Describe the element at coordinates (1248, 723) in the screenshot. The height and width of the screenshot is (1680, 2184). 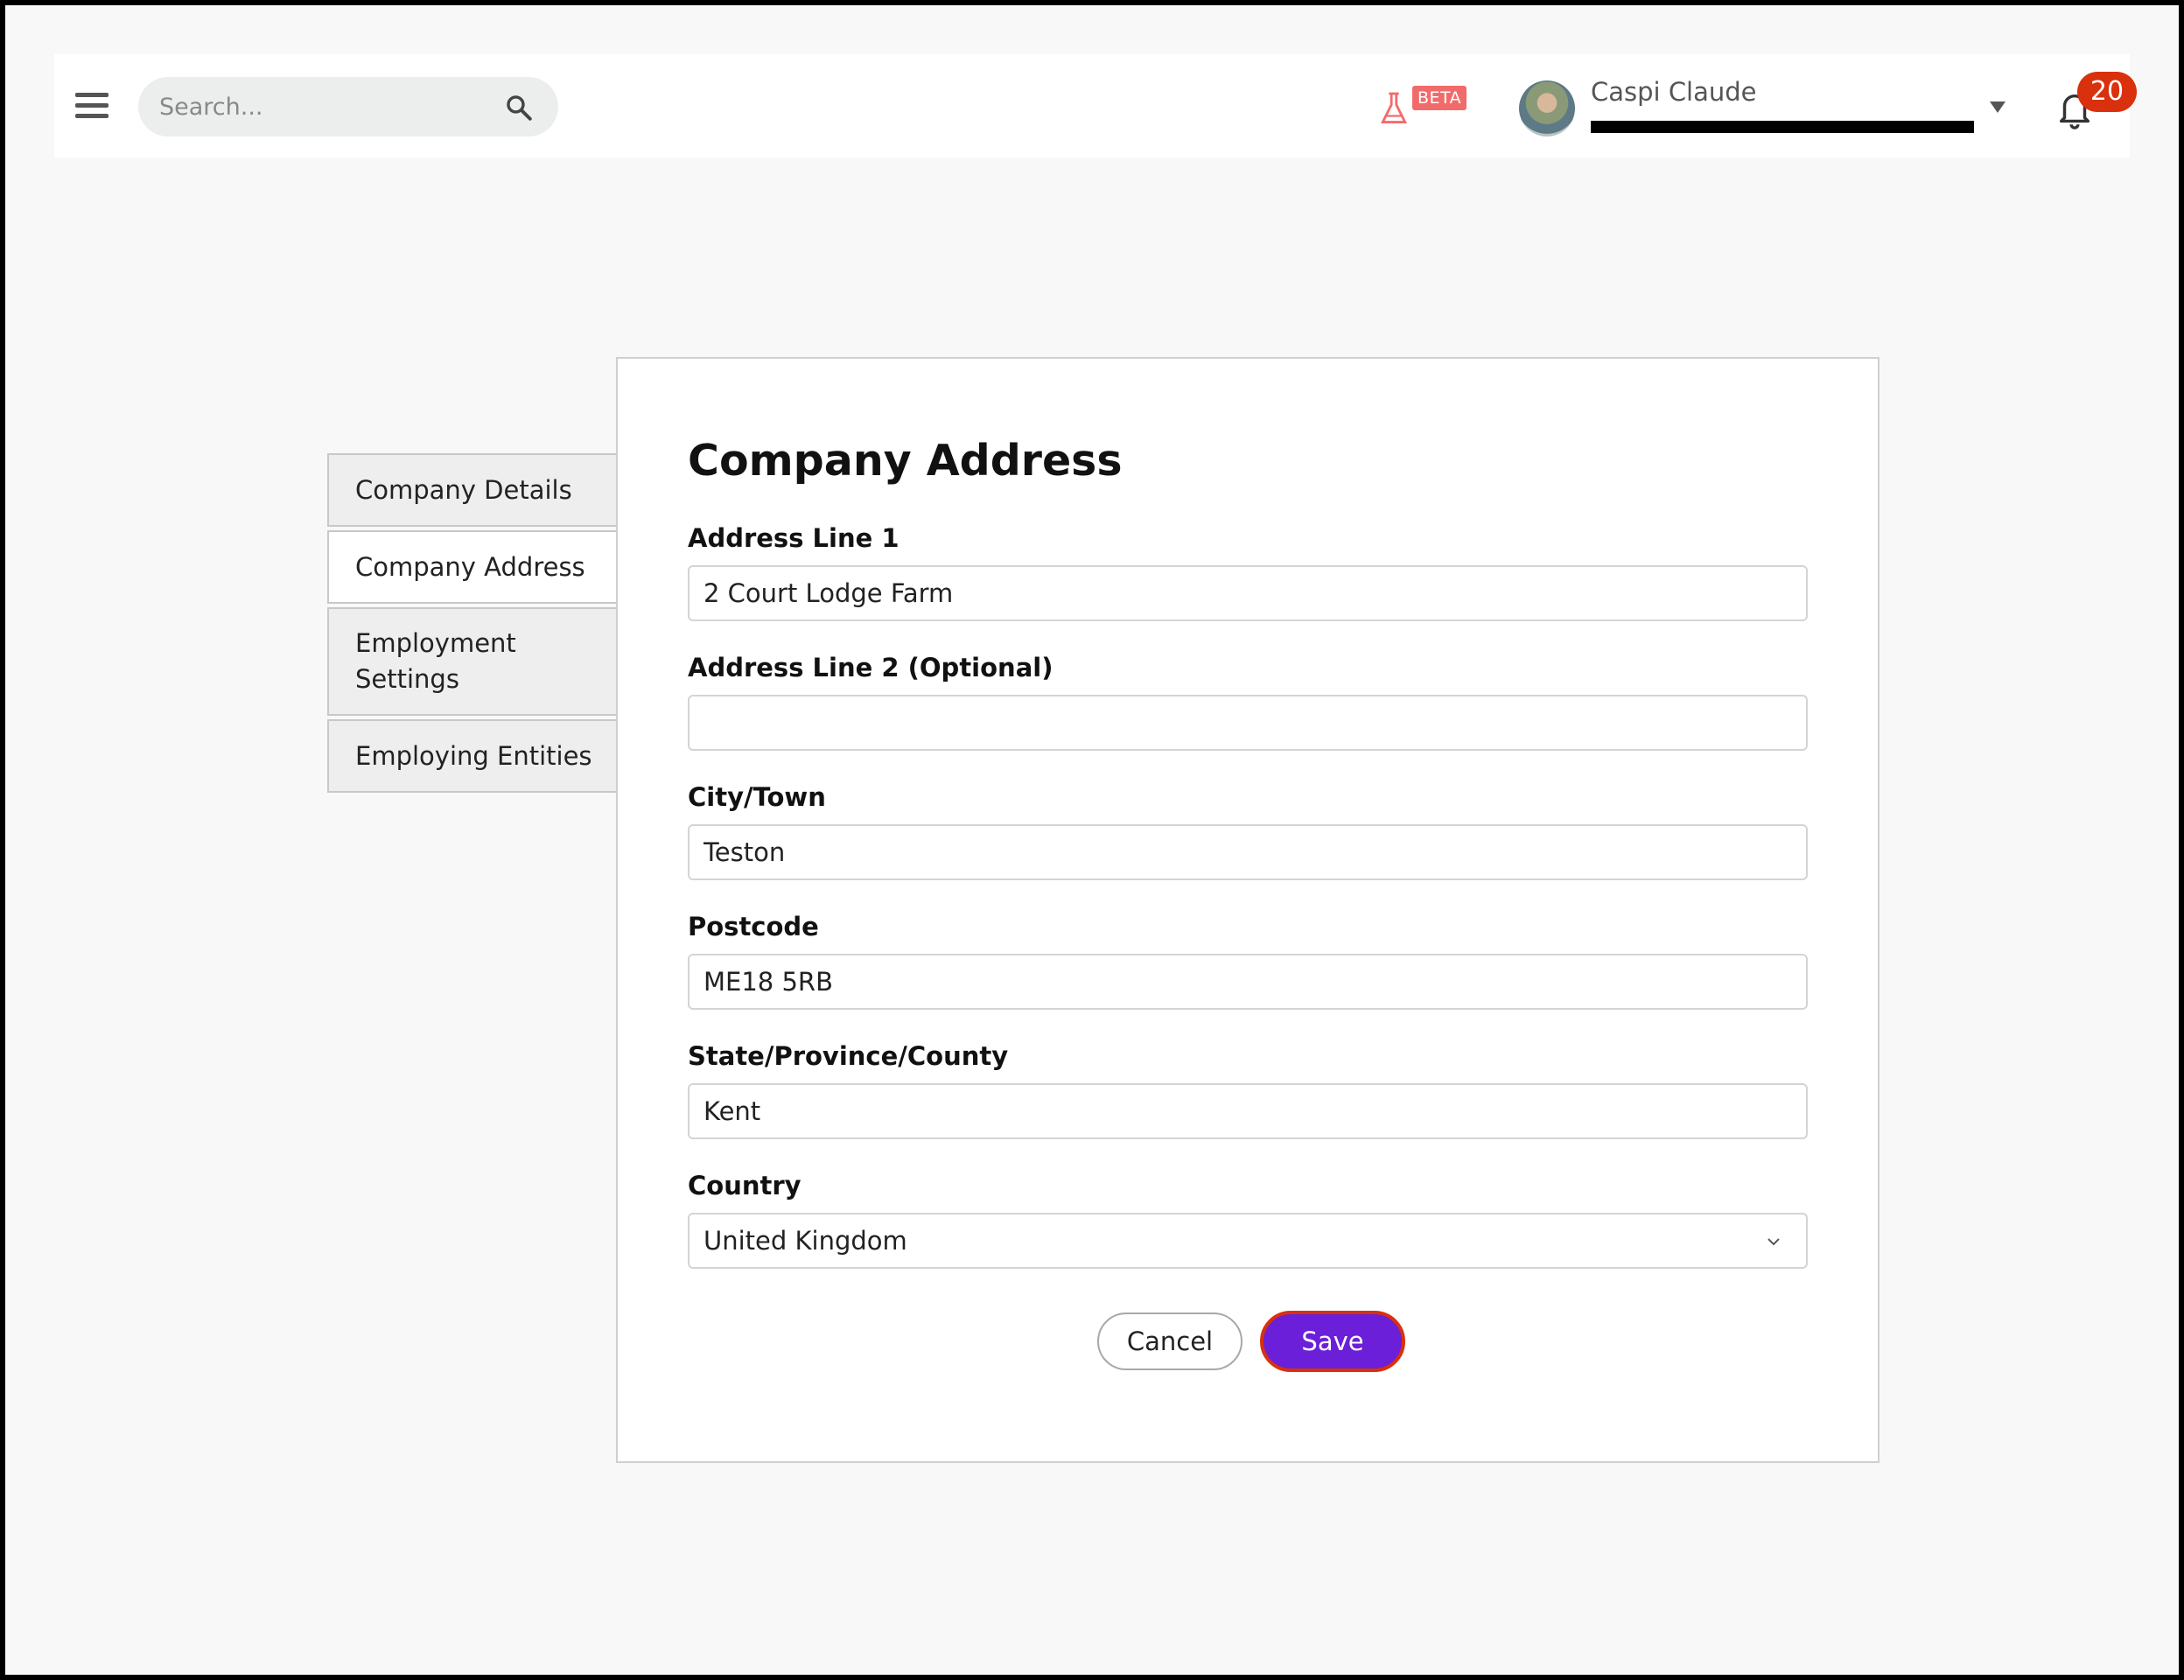
I see `address-line-2-input` at that location.